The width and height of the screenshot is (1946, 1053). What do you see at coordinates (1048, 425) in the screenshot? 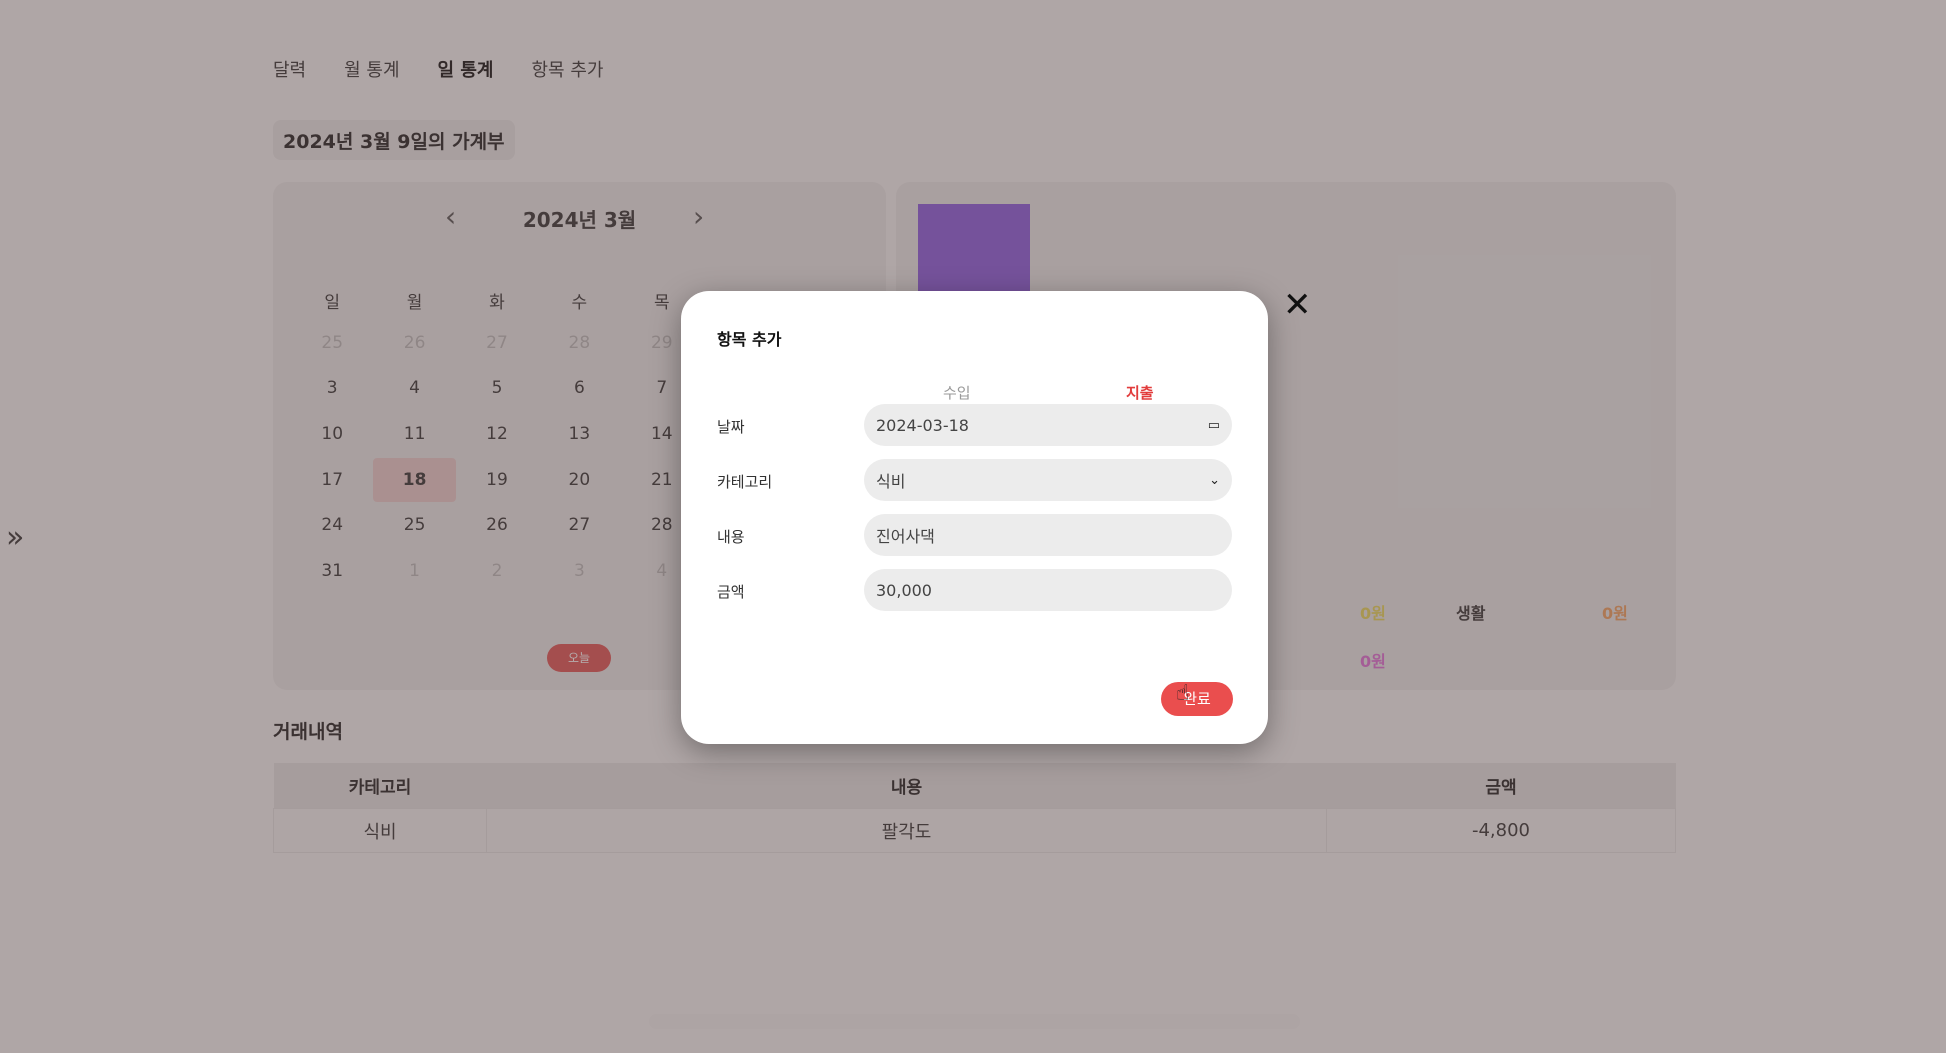
I see `date-field: 2024-03-18 ▭` at bounding box center [1048, 425].